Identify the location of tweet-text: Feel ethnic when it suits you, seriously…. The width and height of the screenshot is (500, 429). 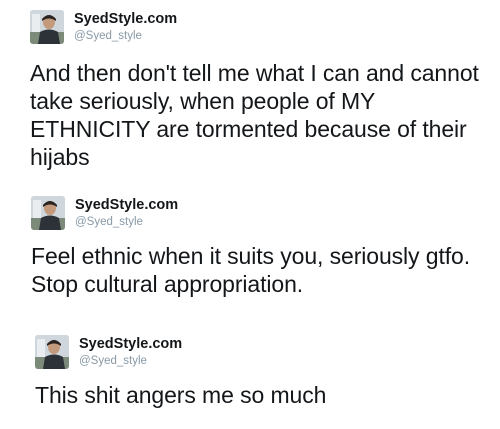
(251, 270).